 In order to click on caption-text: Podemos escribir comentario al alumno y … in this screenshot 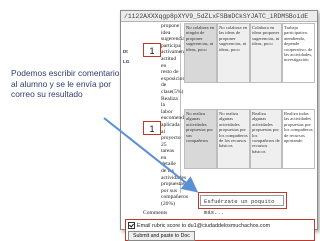, I will do `click(65, 84)`.